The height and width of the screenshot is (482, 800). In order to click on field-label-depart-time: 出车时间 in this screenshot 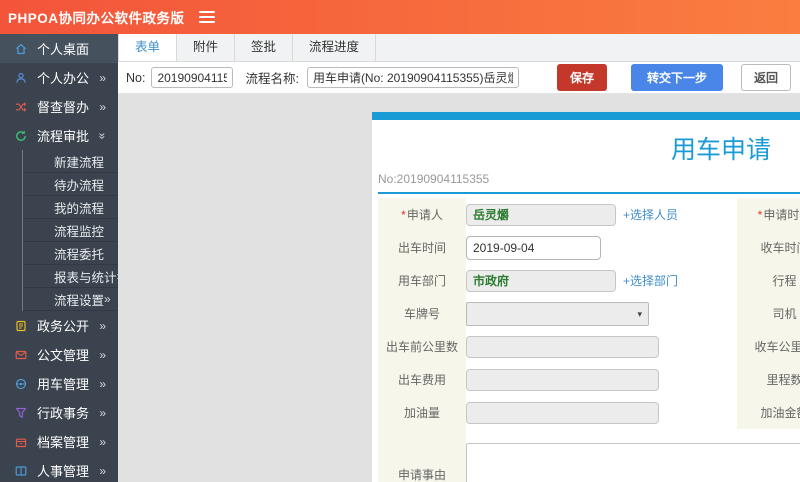, I will do `click(422, 247)`.